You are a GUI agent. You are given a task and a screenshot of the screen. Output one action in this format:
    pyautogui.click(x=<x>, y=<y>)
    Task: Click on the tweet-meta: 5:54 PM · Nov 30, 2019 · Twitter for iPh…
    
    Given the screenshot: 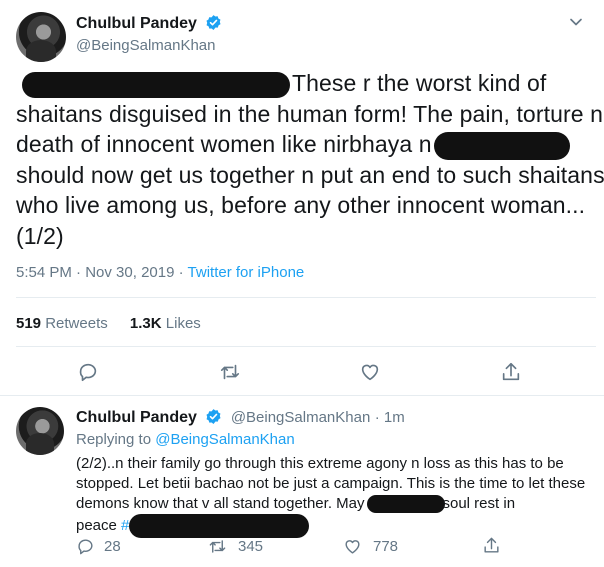 What is the action you would take?
    pyautogui.click(x=160, y=272)
    